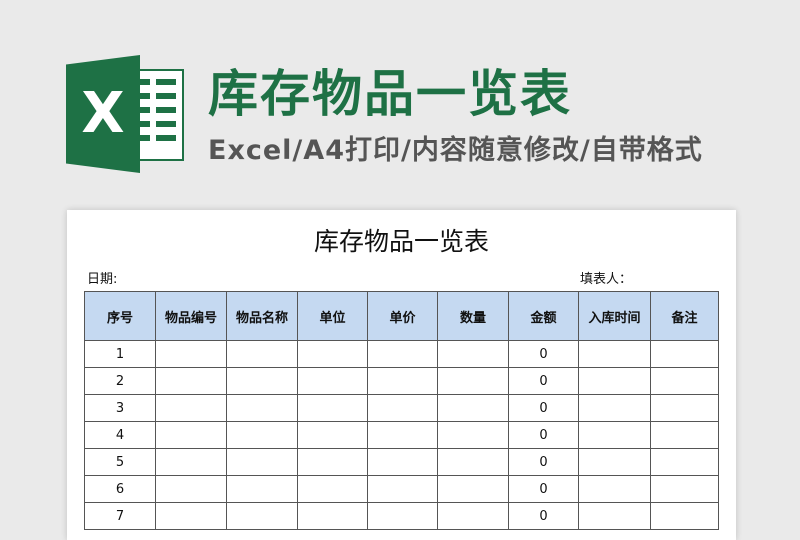  I want to click on column-header: 单价, so click(402, 316).